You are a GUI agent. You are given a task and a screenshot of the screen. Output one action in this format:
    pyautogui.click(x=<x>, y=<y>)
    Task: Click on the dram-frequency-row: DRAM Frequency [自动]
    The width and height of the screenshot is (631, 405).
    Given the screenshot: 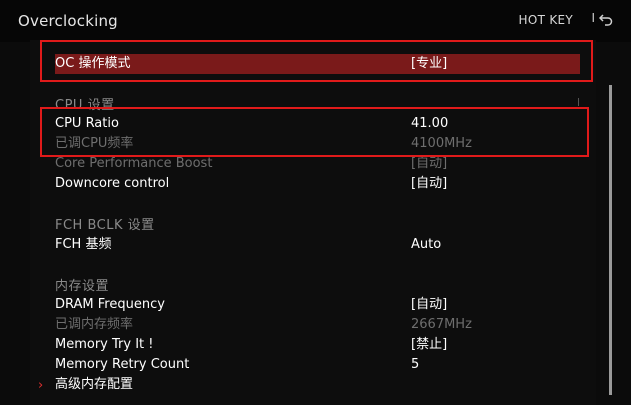 What is the action you would take?
    pyautogui.click(x=317, y=305)
    